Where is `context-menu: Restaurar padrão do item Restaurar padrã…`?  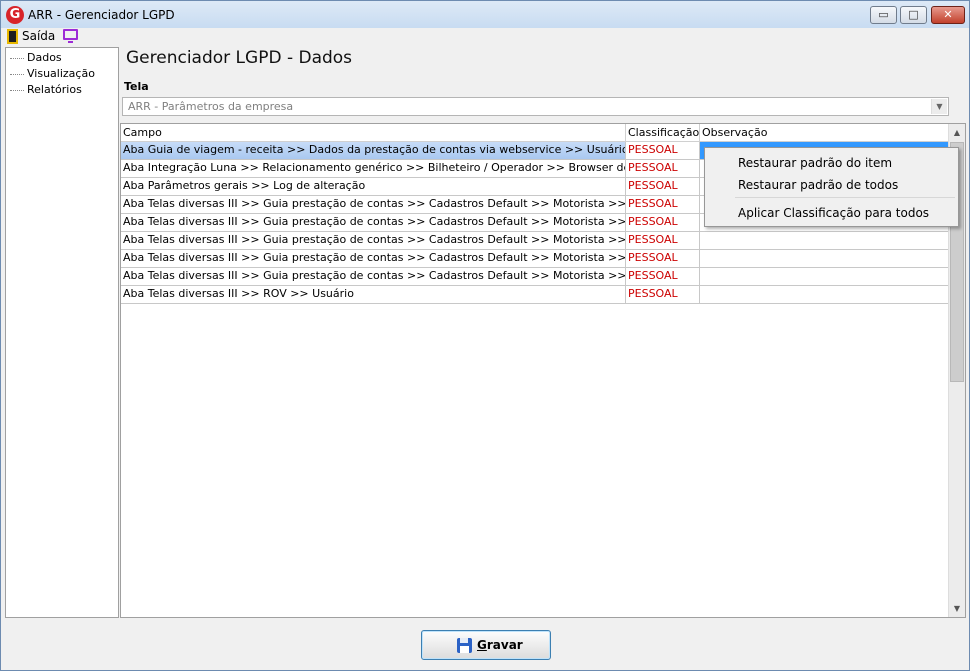
context-menu: Restaurar padrão do item Restaurar padrã… is located at coordinates (831, 187).